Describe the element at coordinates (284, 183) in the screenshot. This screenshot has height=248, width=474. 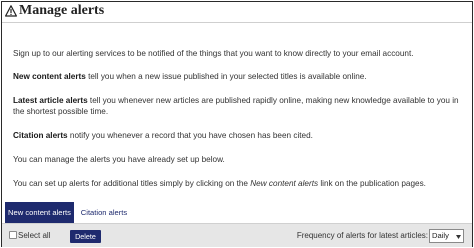
I see `new-content-alerts-link-ref: New content alerts` at that location.